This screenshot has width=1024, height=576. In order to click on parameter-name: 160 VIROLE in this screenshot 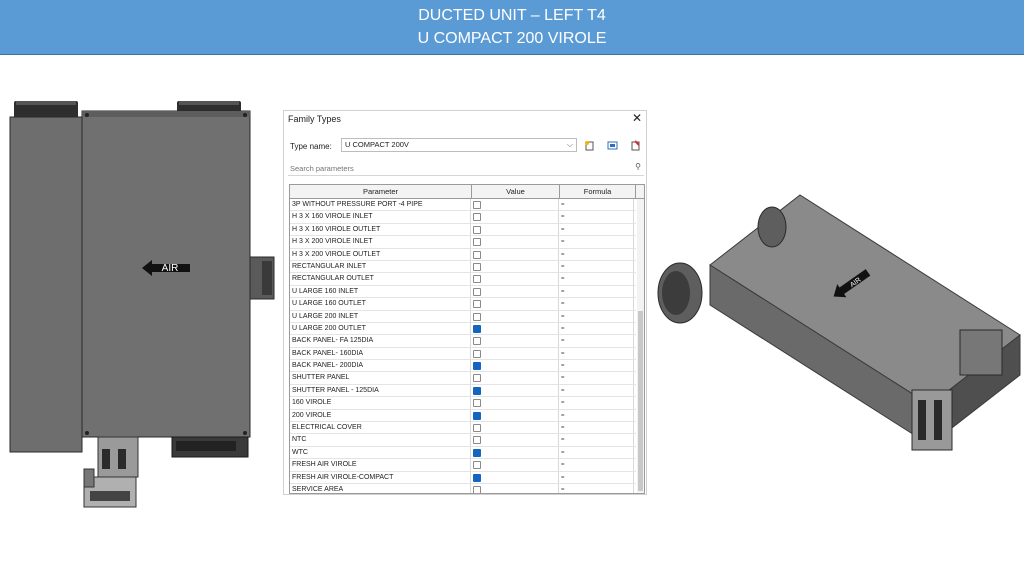, I will do `click(312, 403)`.